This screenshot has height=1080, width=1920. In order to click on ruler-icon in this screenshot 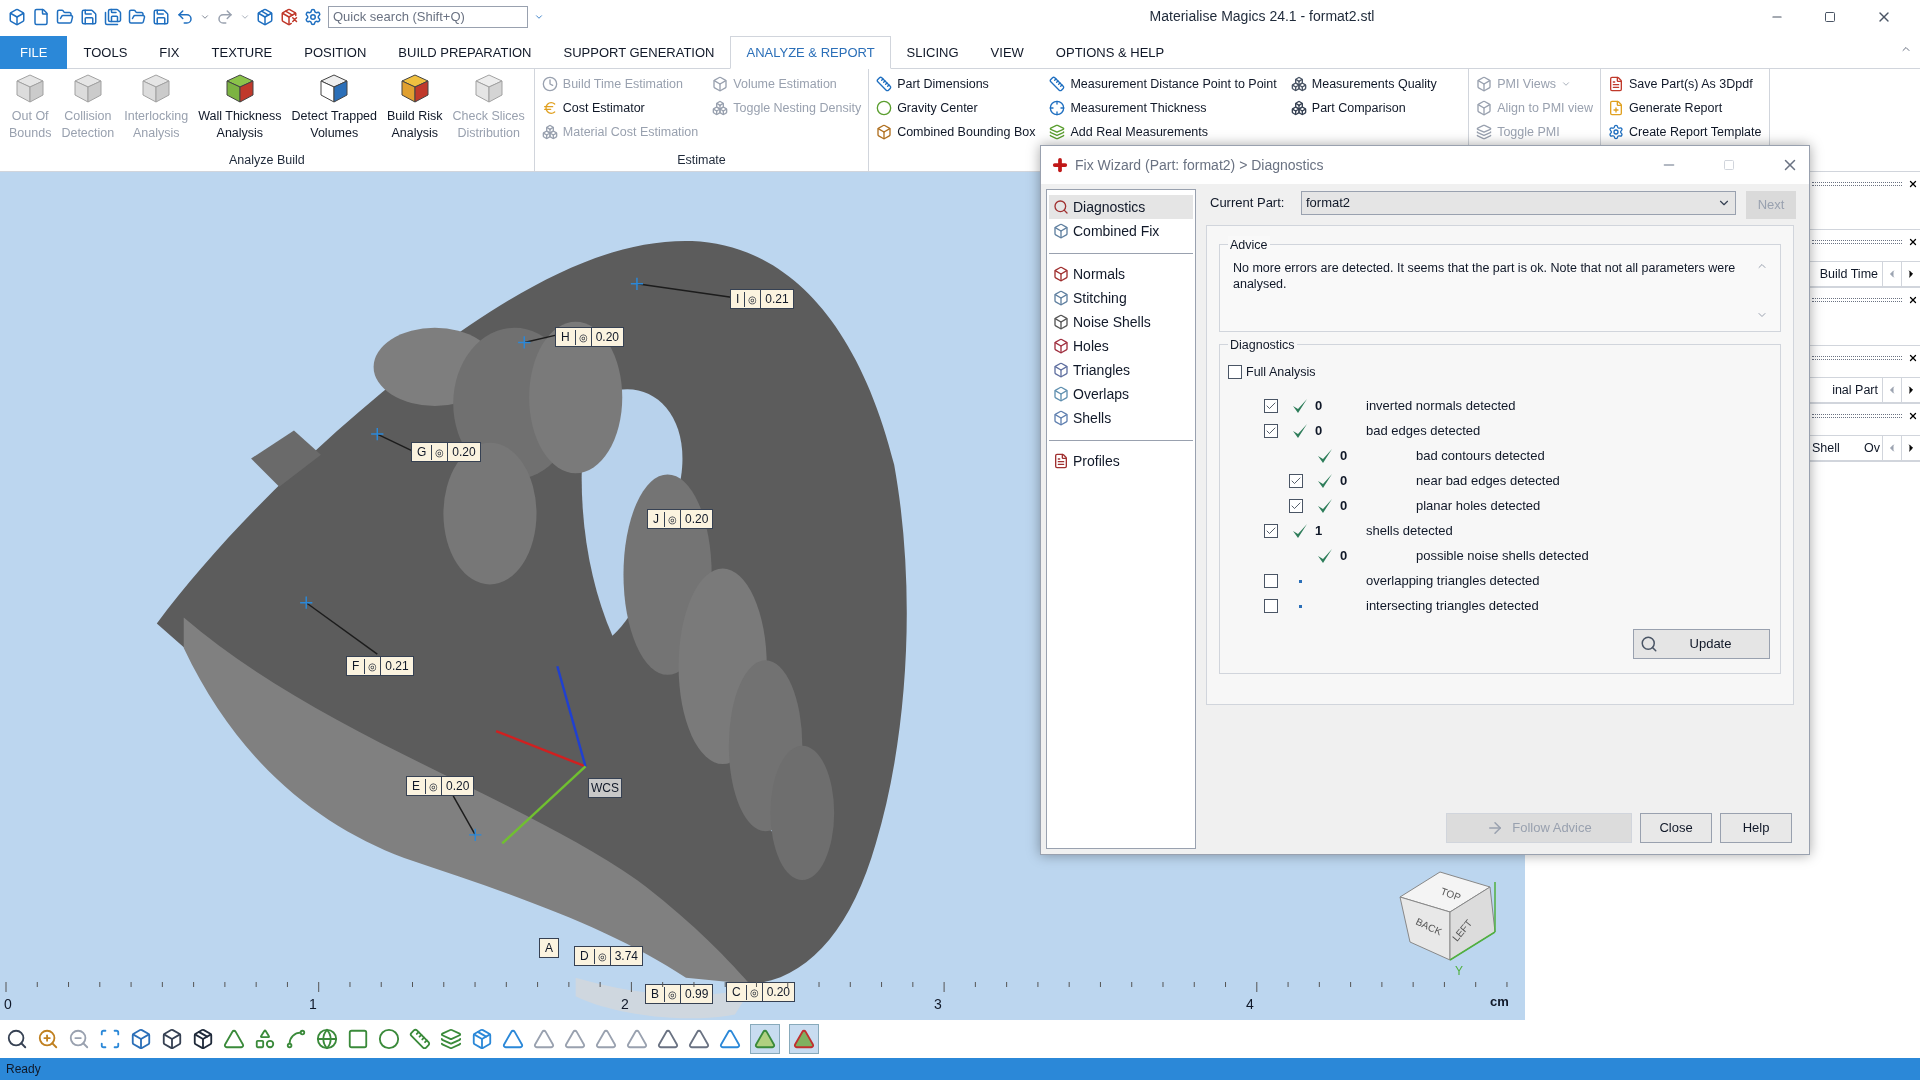, I will do `click(420, 1039)`.